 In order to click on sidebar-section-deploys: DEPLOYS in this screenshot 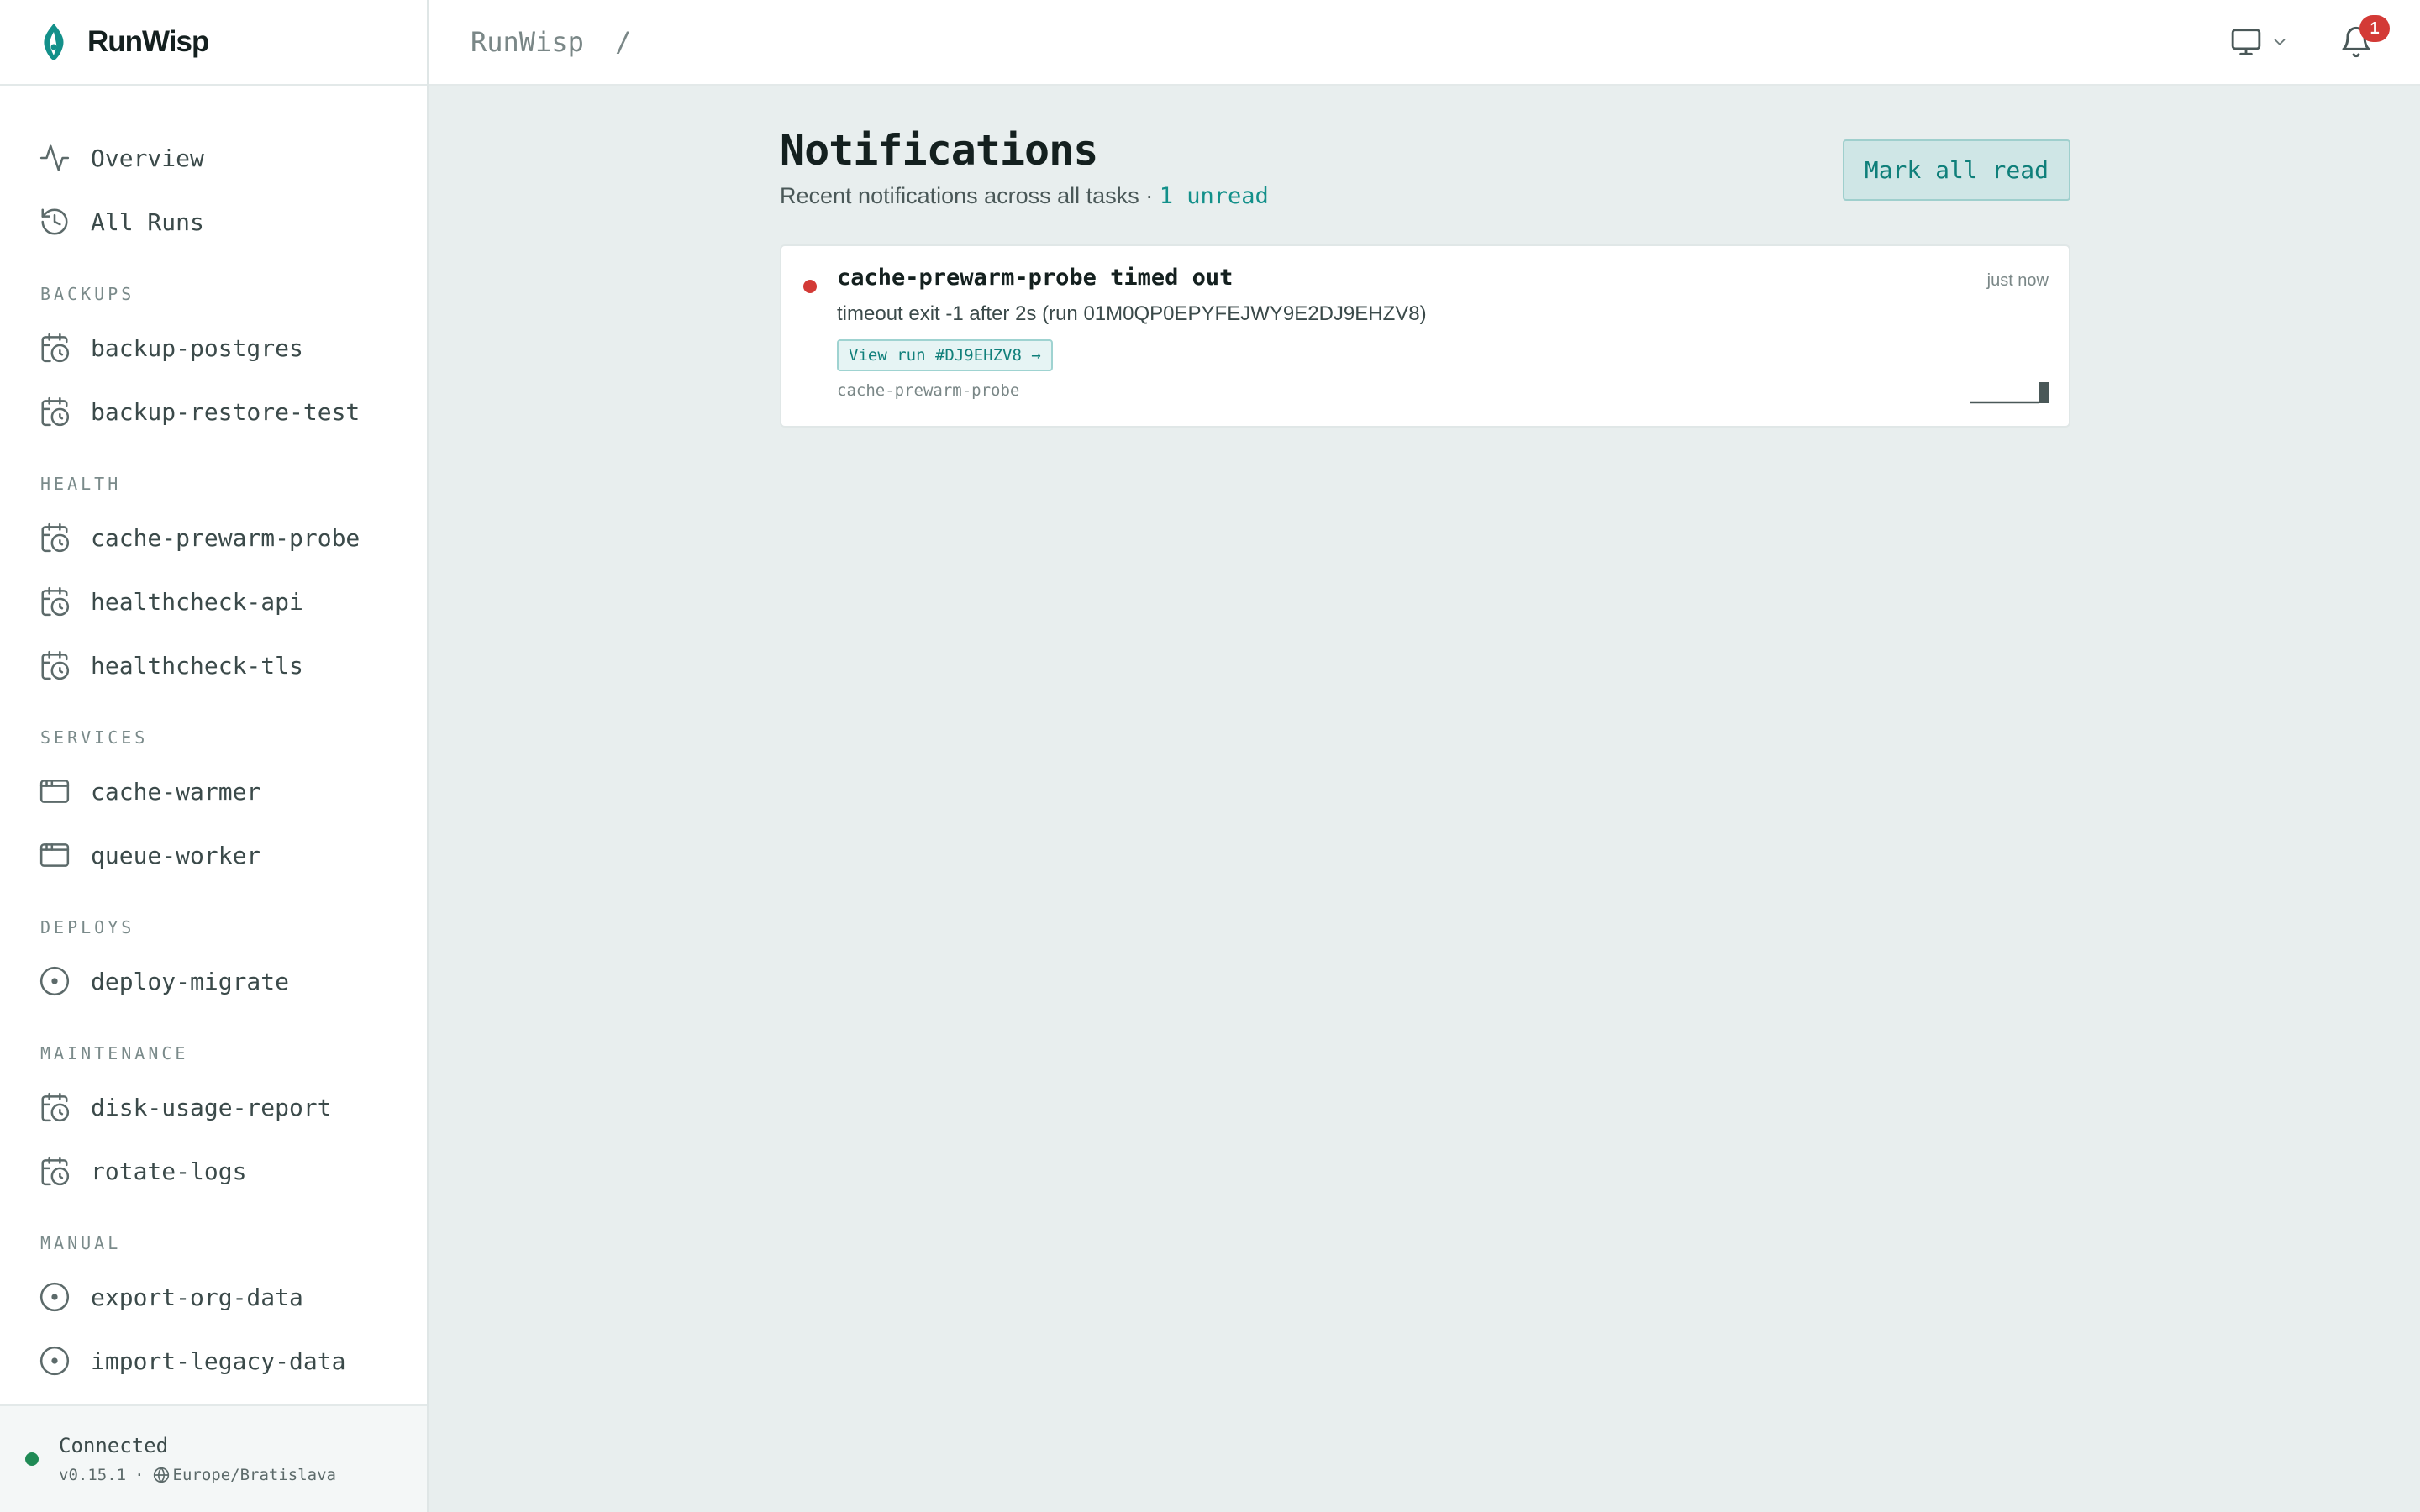, I will do `click(87, 927)`.